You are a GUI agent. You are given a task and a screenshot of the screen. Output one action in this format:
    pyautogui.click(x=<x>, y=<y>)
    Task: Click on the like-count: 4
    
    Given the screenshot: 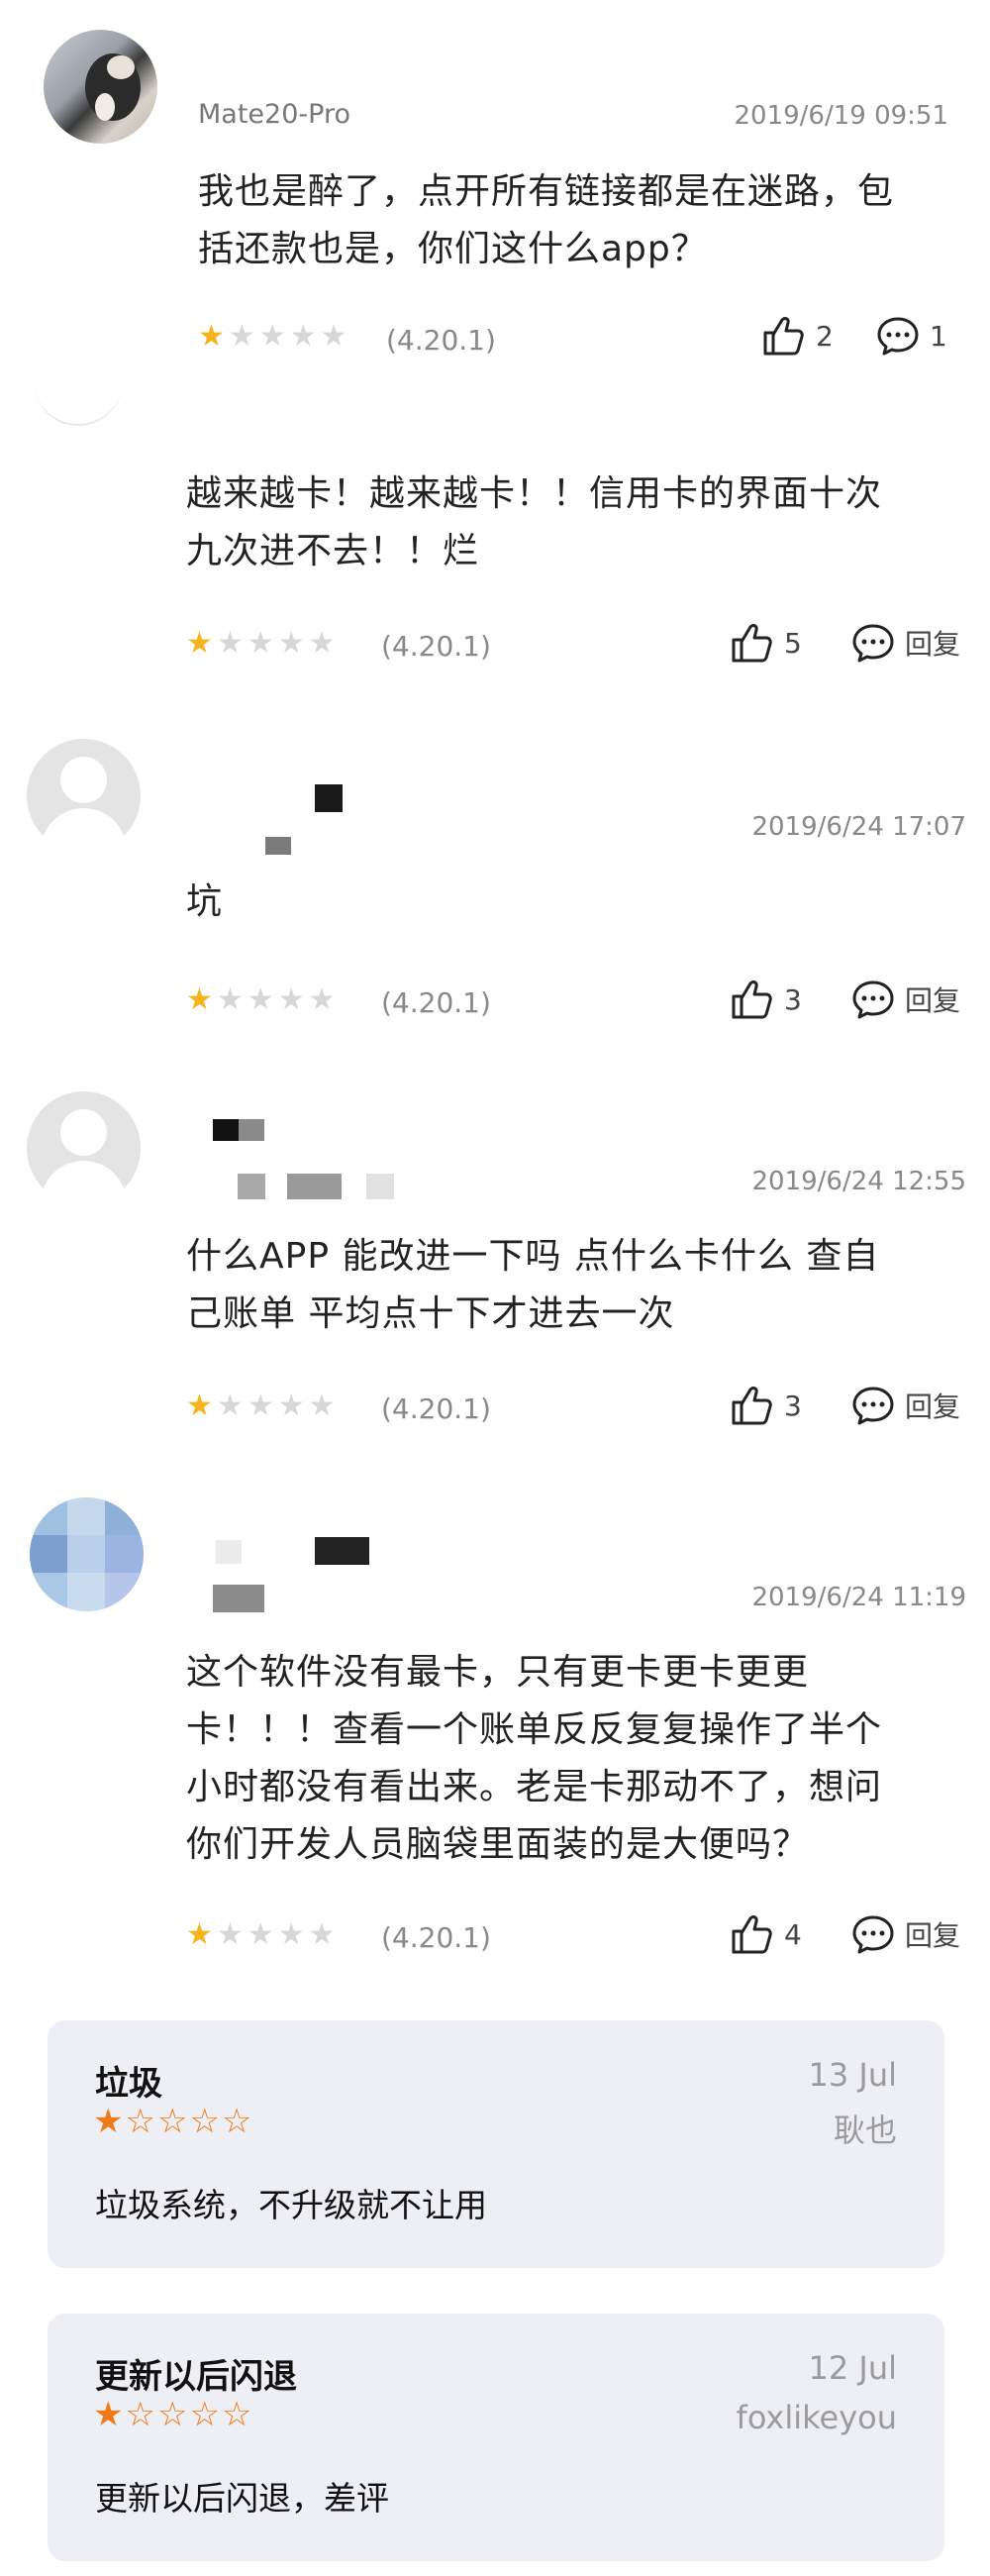 What is the action you would take?
    pyautogui.click(x=793, y=1934)
    